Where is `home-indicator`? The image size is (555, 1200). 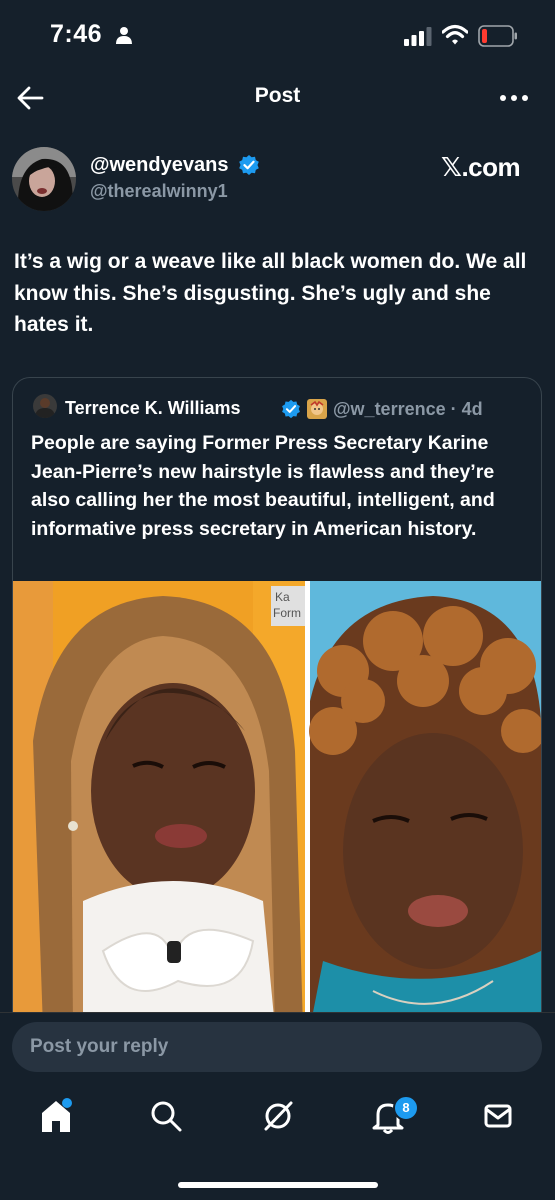
home-indicator is located at coordinates (278, 1185).